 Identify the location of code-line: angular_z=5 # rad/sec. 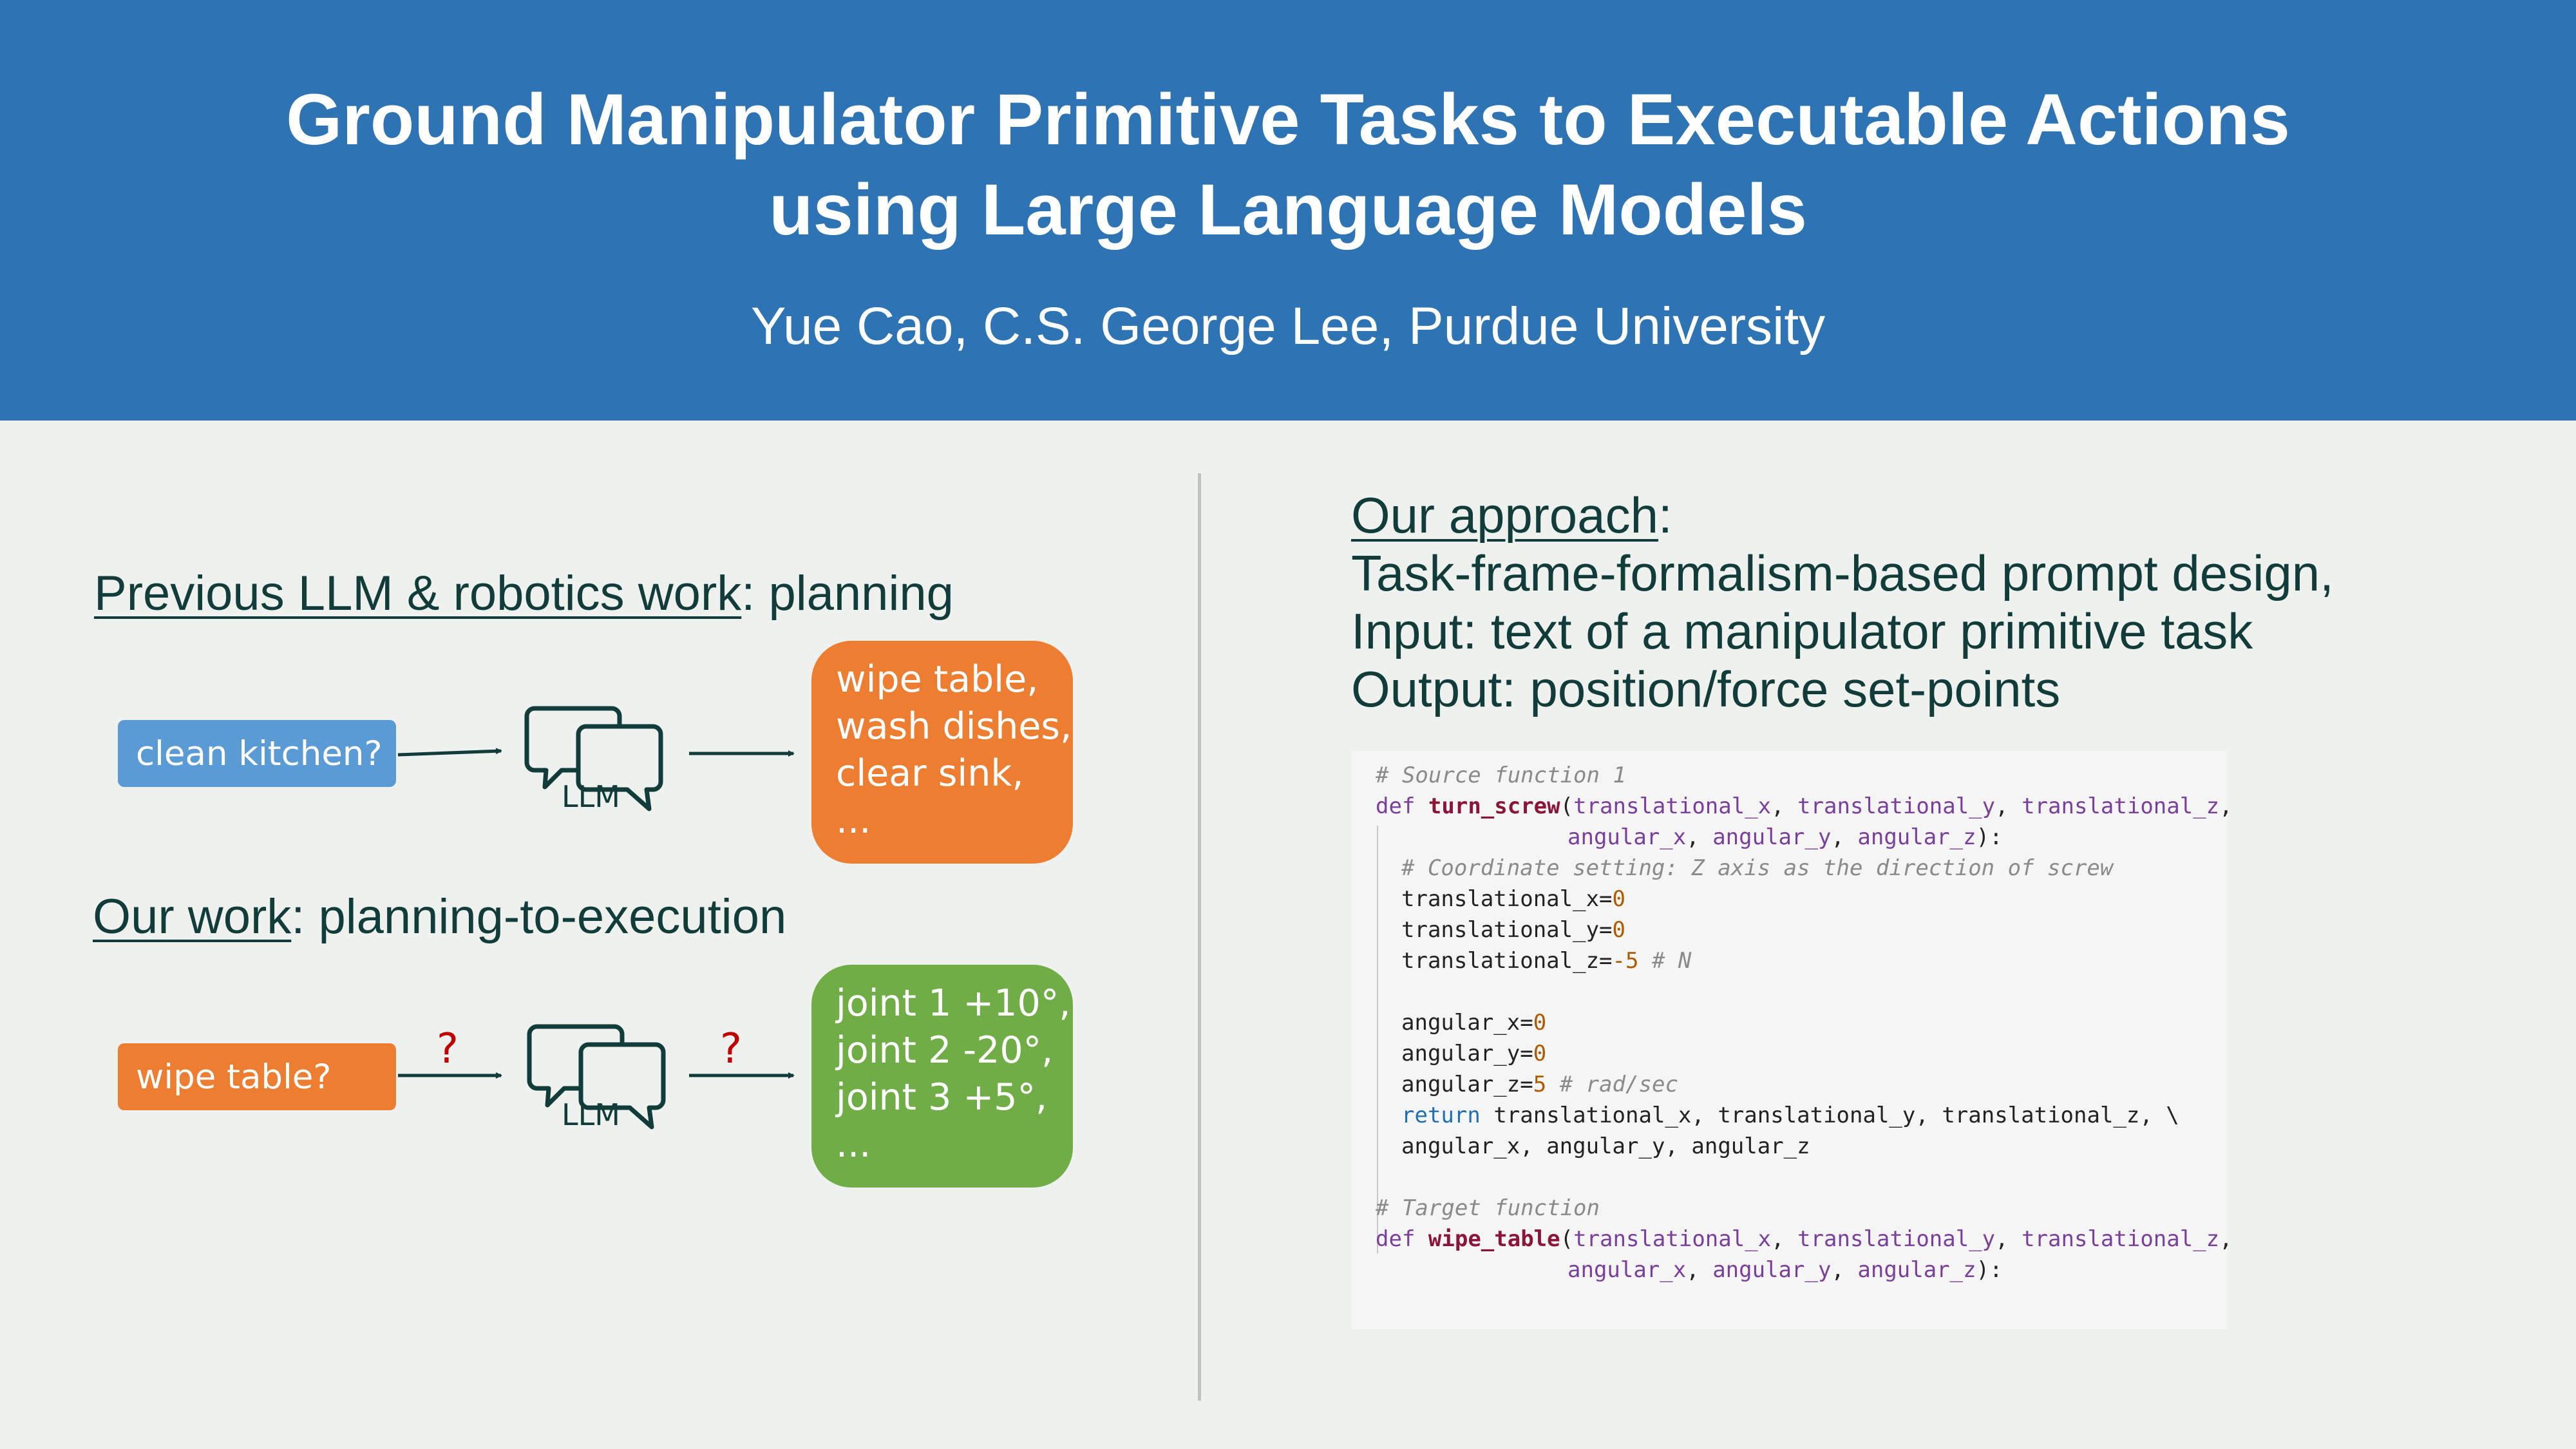
(1539, 1084).